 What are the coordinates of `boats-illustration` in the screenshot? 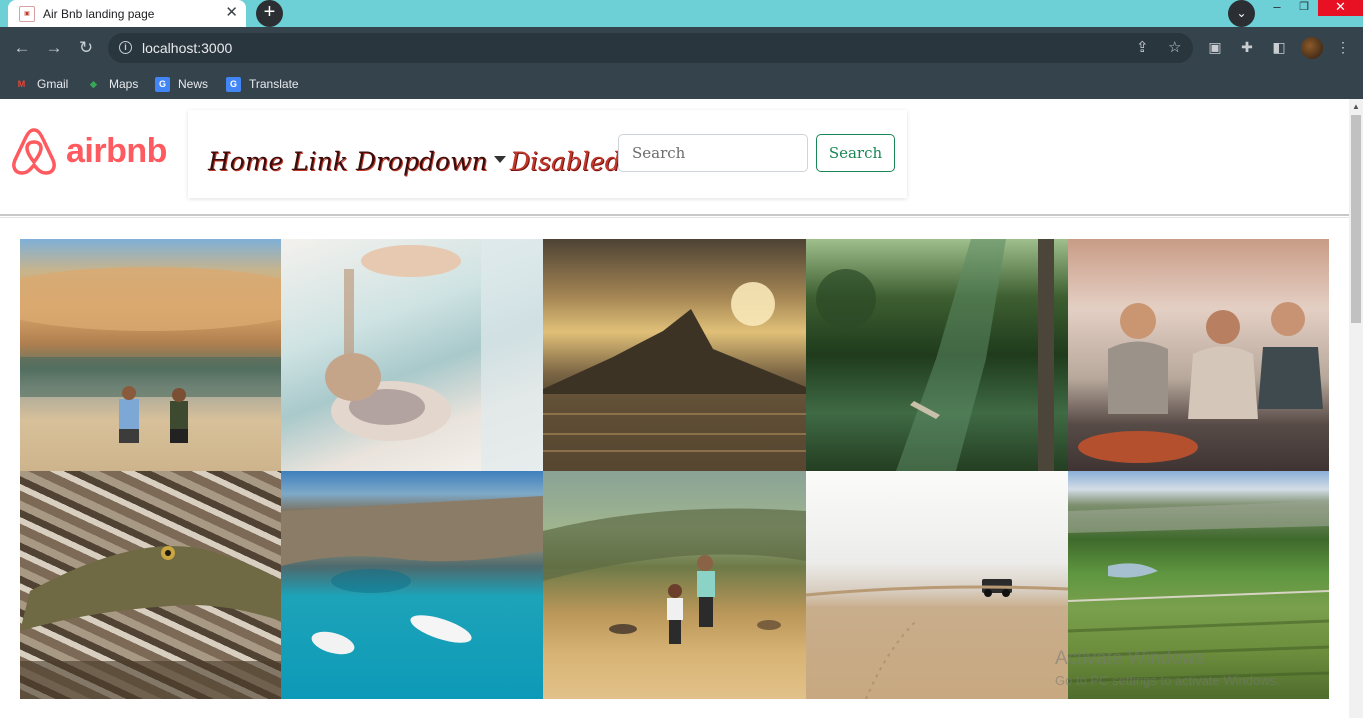 It's located at (412, 575).